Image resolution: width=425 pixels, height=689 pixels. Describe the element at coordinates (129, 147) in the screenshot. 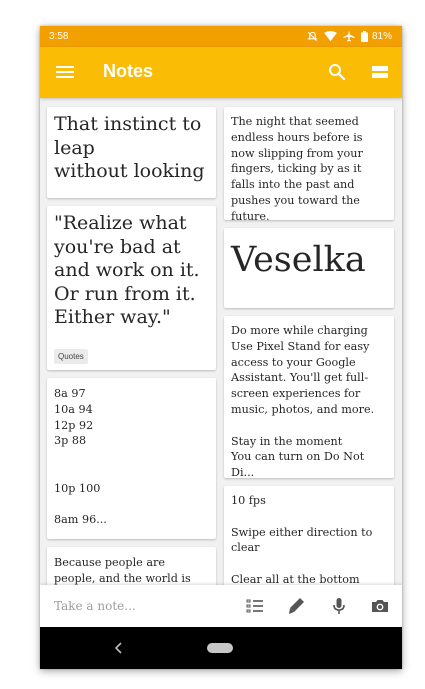

I see `note-text: That instinct to leap without looking` at that location.